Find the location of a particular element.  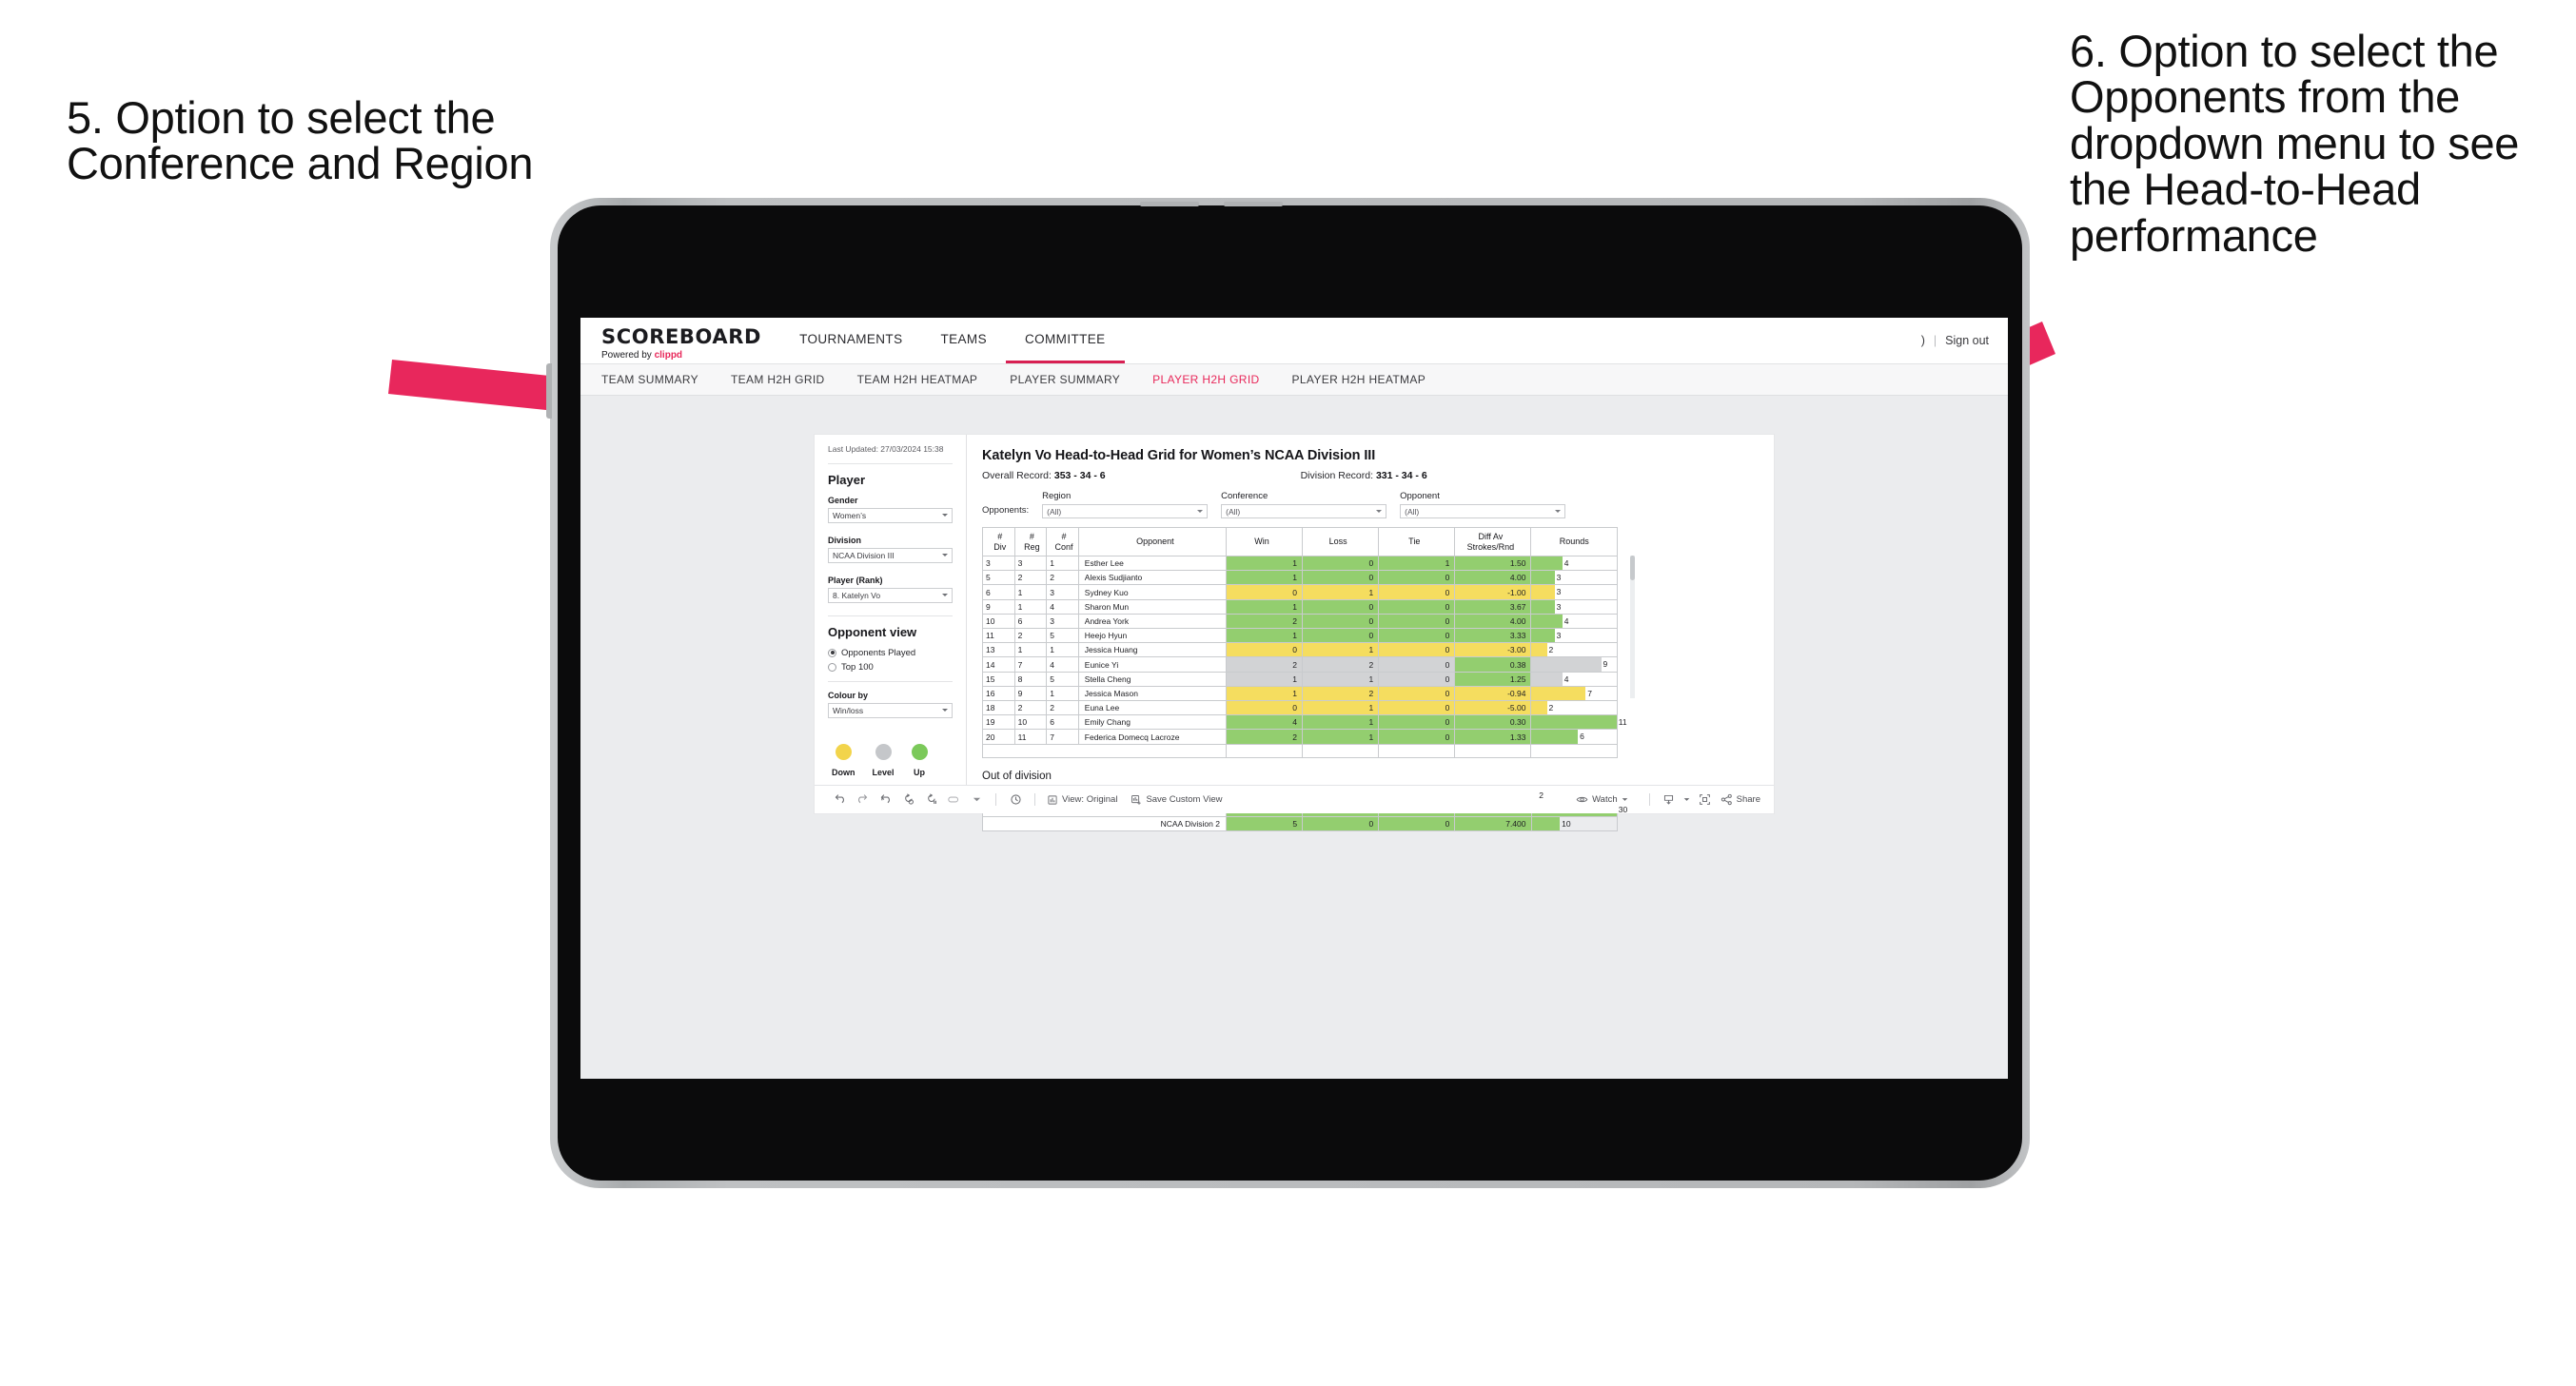

table-row: 15 8 5 Stella Cheng 1 1 0 1.25 4 is located at coordinates (1300, 679).